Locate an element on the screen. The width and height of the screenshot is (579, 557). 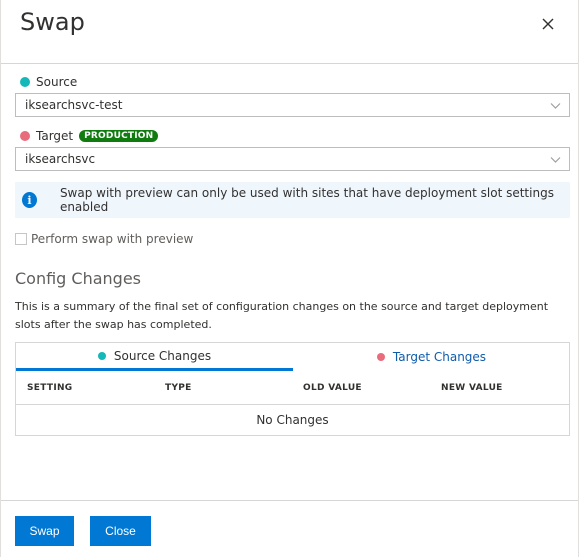
column-header-type: TYPE is located at coordinates (178, 388).